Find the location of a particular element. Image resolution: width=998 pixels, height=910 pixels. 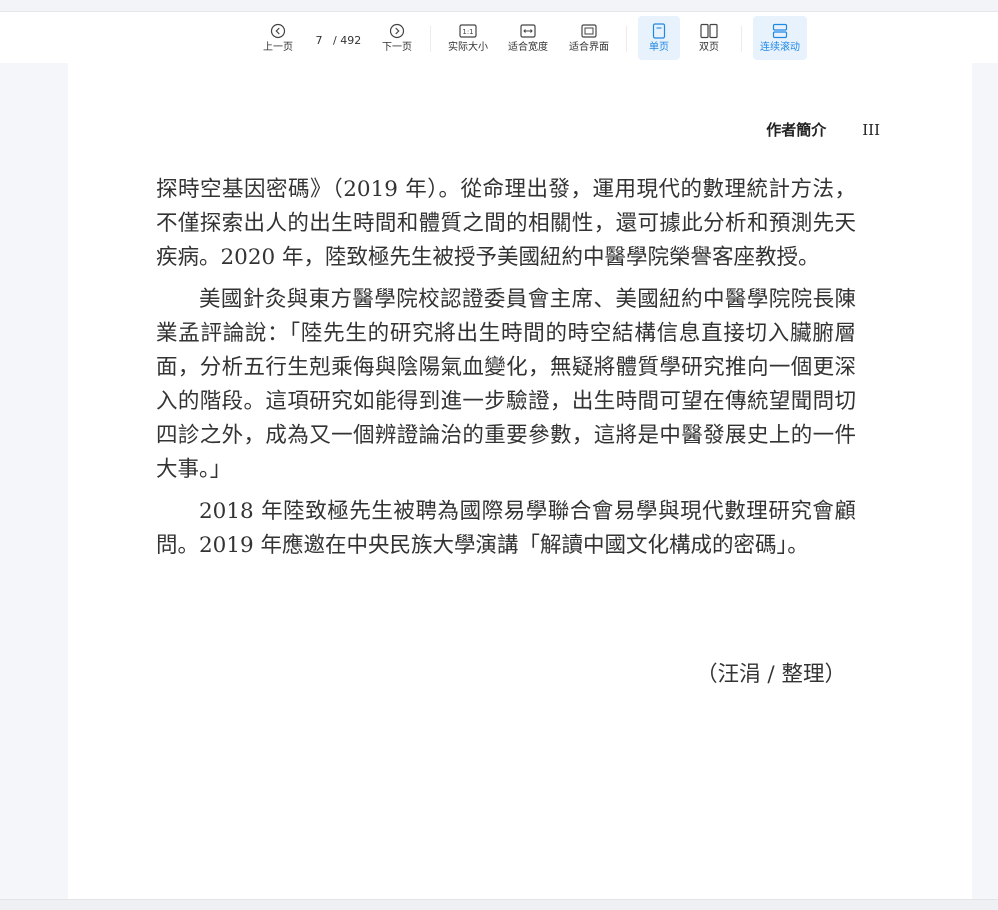

continuous-scroll-icon is located at coordinates (780, 31).